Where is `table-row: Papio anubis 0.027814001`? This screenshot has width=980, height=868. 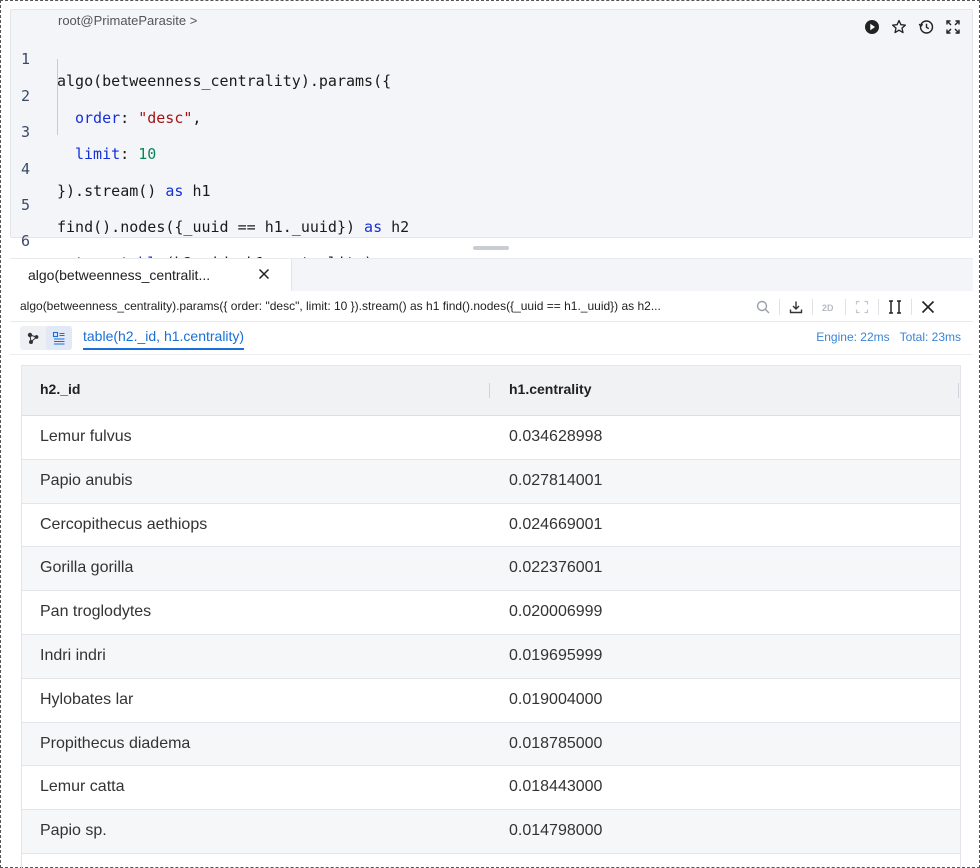
table-row: Papio anubis 0.027814001 is located at coordinates (491, 481).